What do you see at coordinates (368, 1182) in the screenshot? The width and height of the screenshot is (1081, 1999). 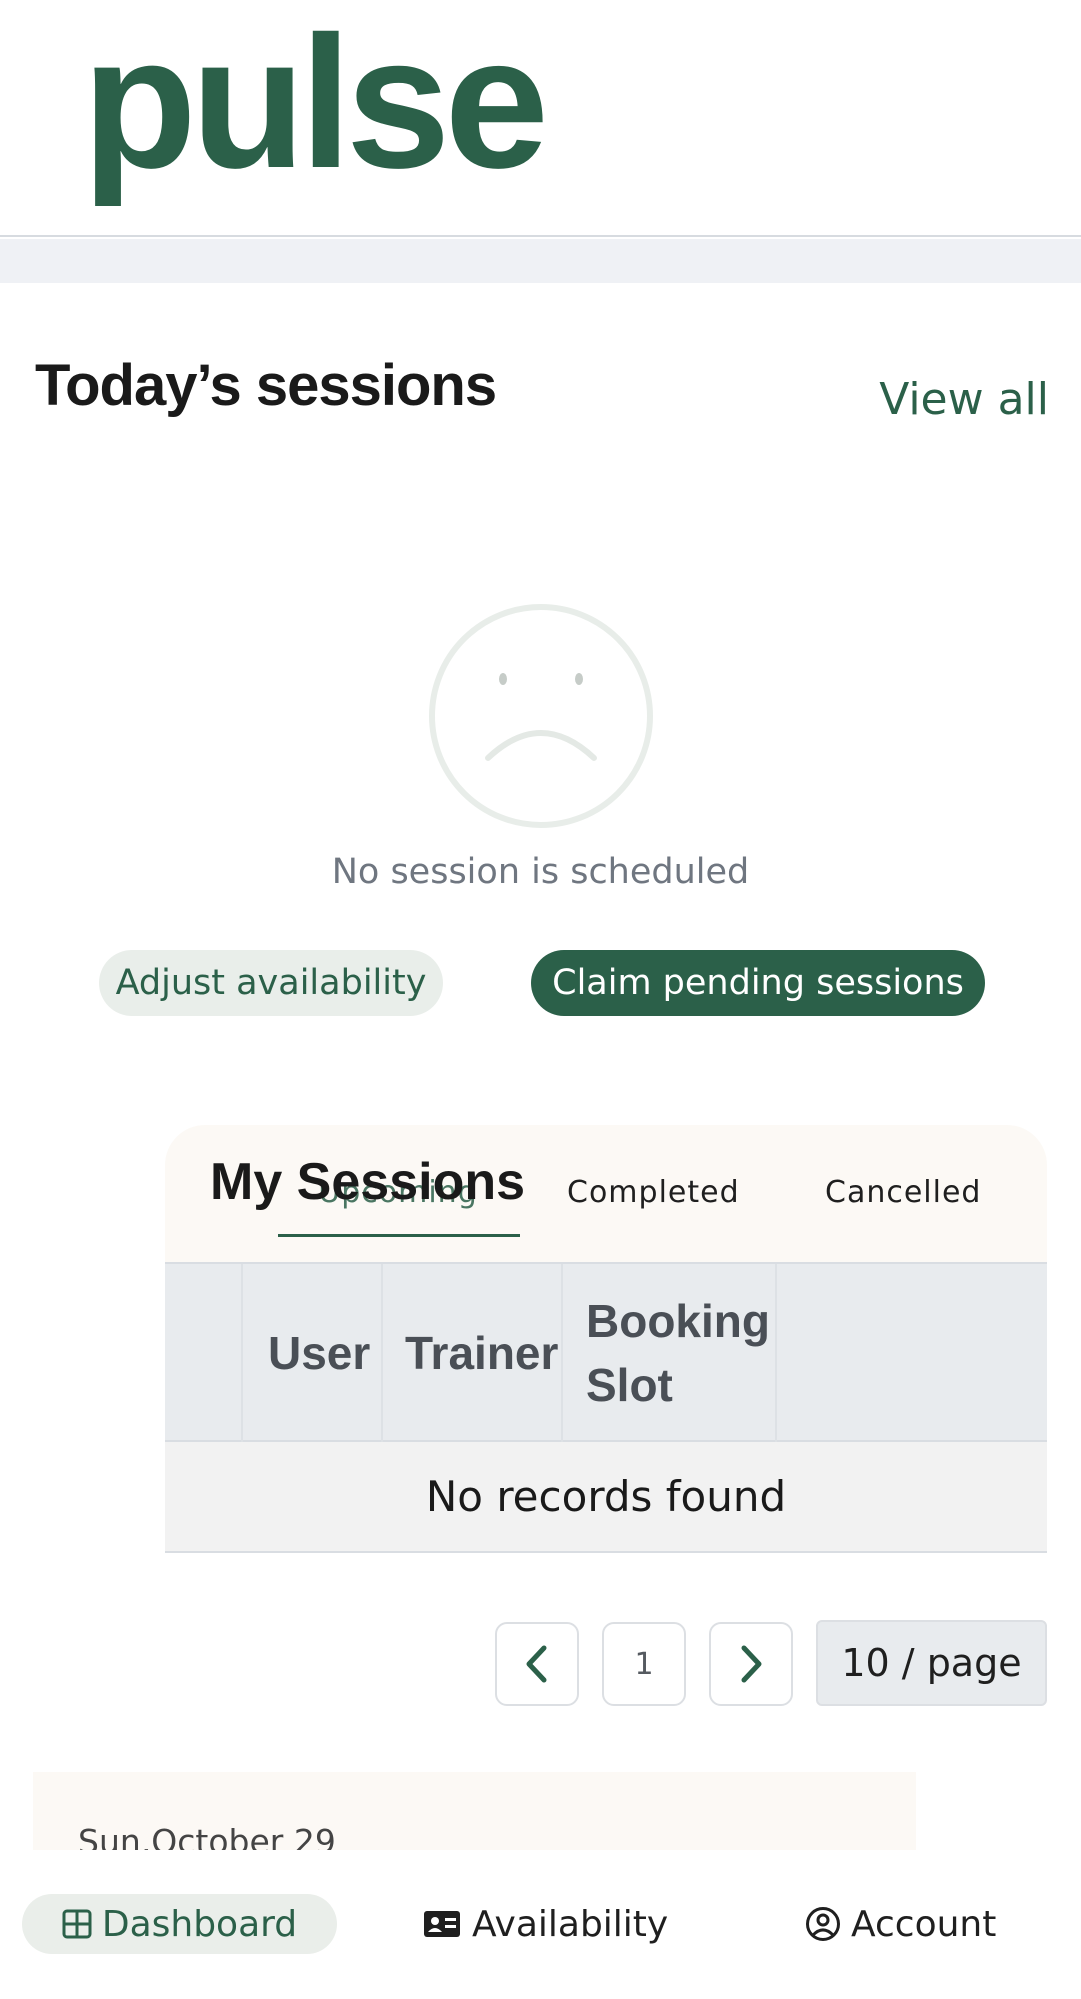 I see `my-sessions-title: My Sessions` at bounding box center [368, 1182].